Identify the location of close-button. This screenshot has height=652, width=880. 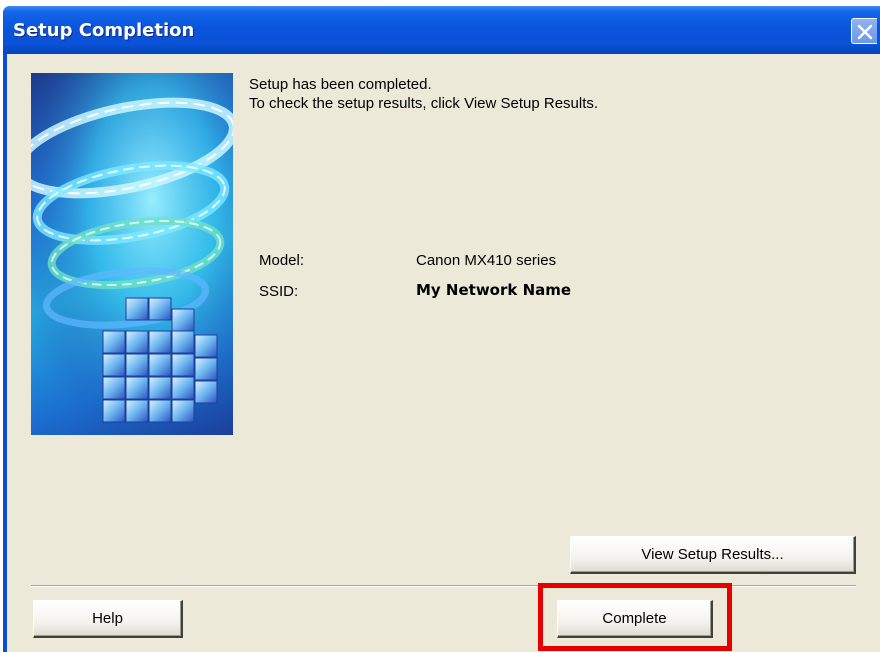
(864, 31).